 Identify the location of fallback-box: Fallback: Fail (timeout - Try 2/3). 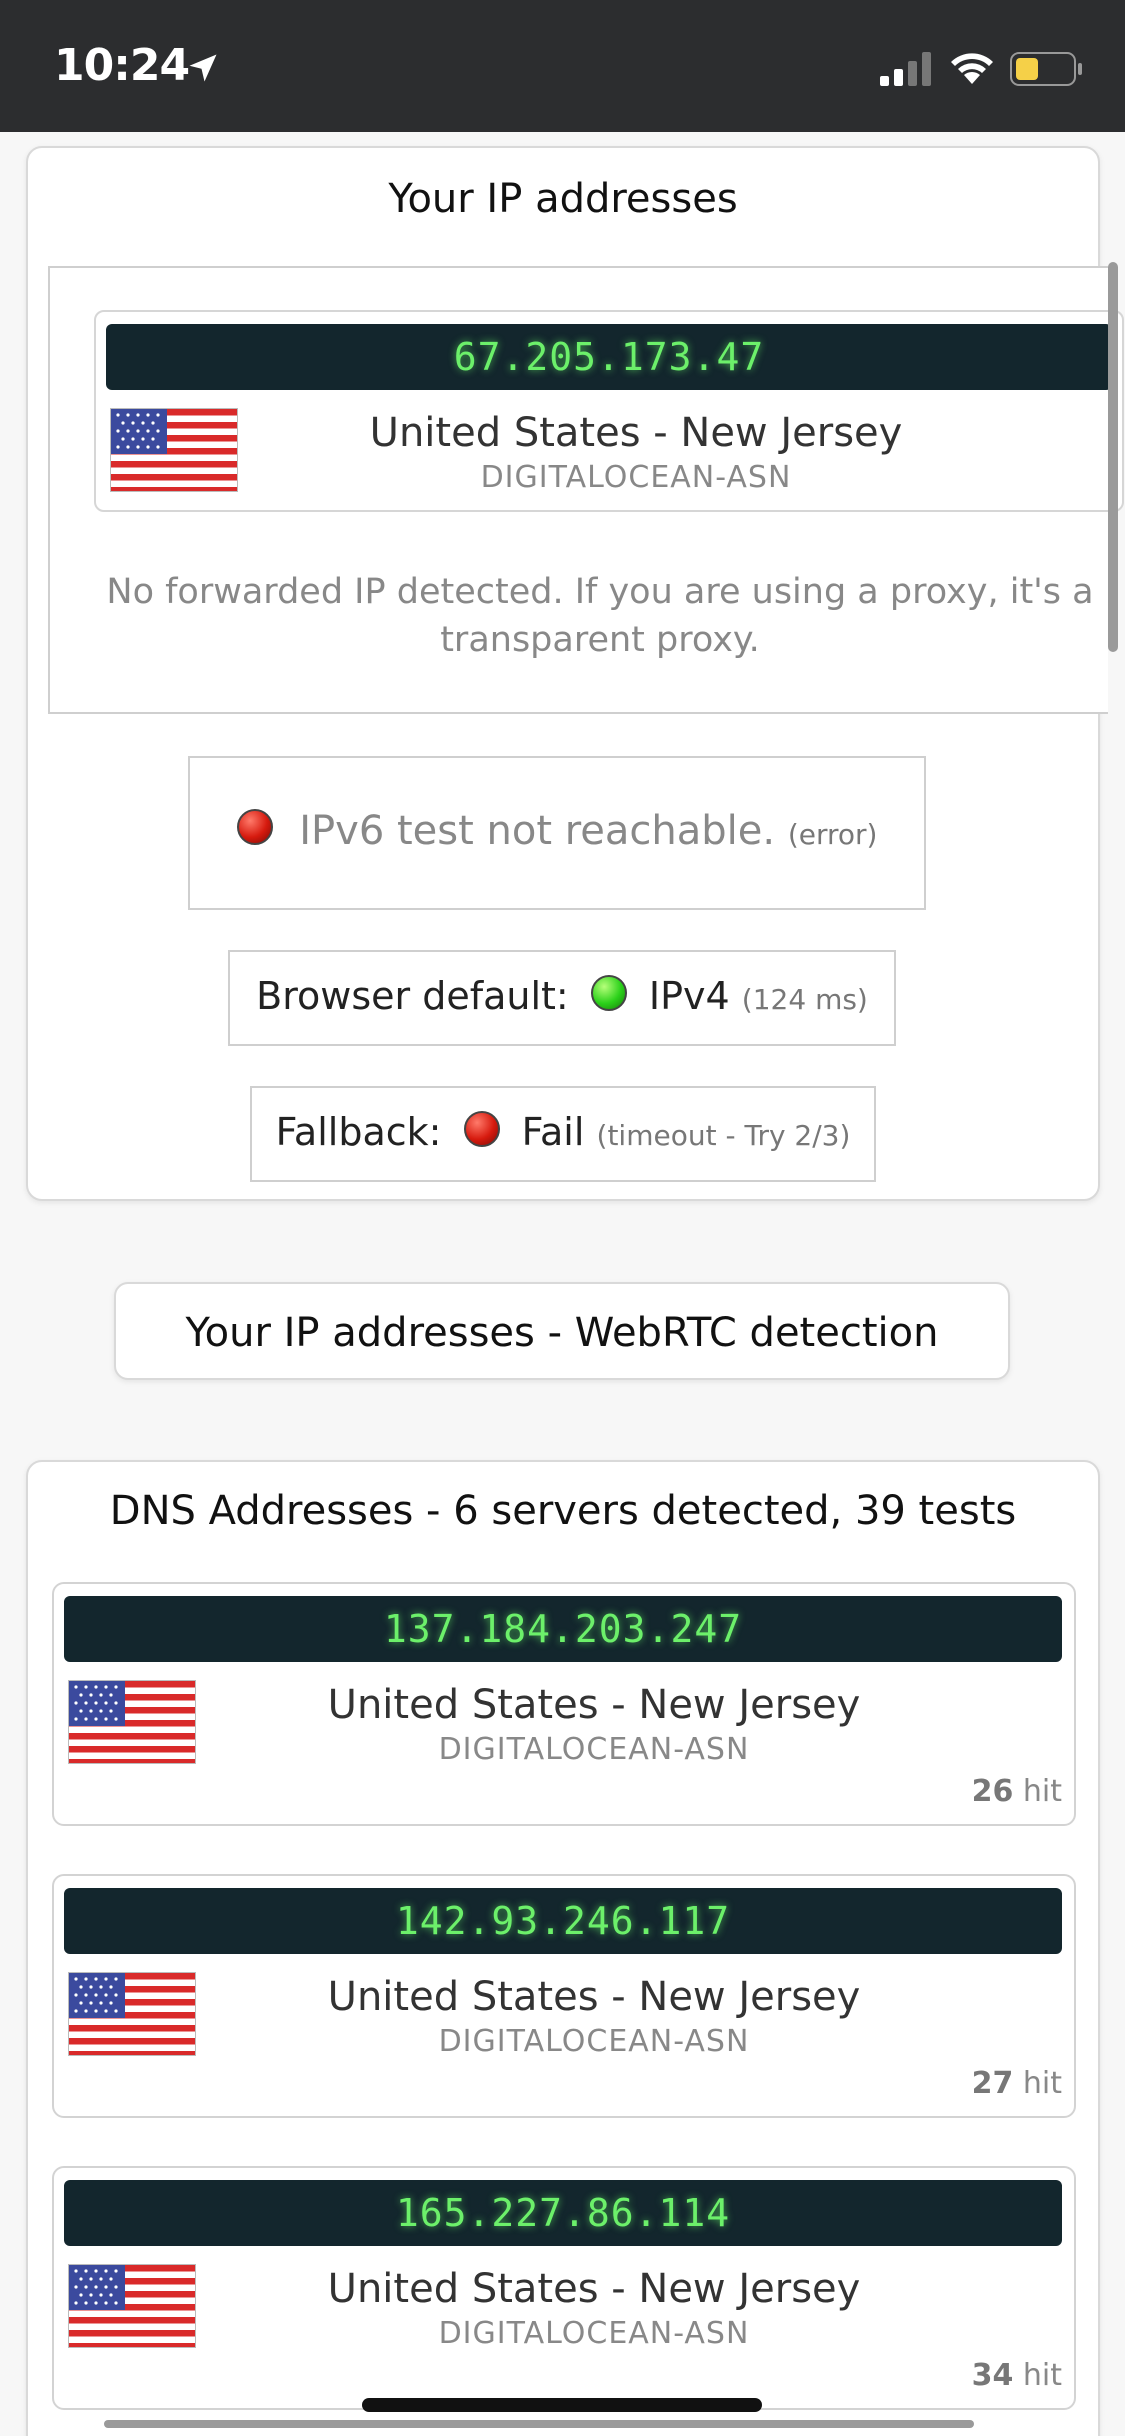
(563, 1134).